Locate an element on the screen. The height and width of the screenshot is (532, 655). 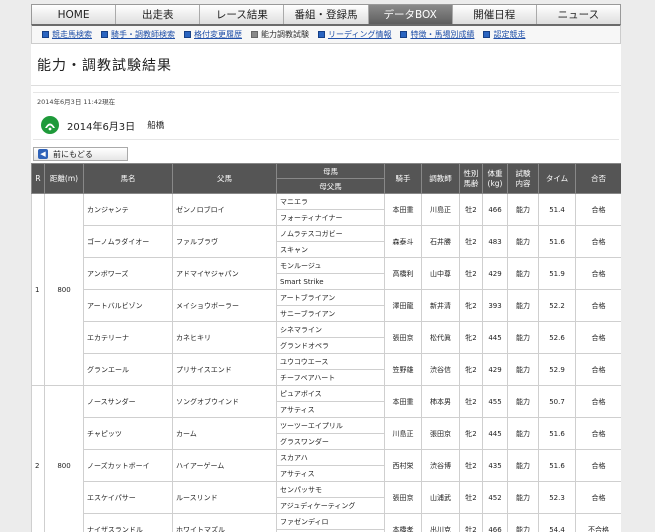
horse-name: エカテリーナ is located at coordinates (128, 337).